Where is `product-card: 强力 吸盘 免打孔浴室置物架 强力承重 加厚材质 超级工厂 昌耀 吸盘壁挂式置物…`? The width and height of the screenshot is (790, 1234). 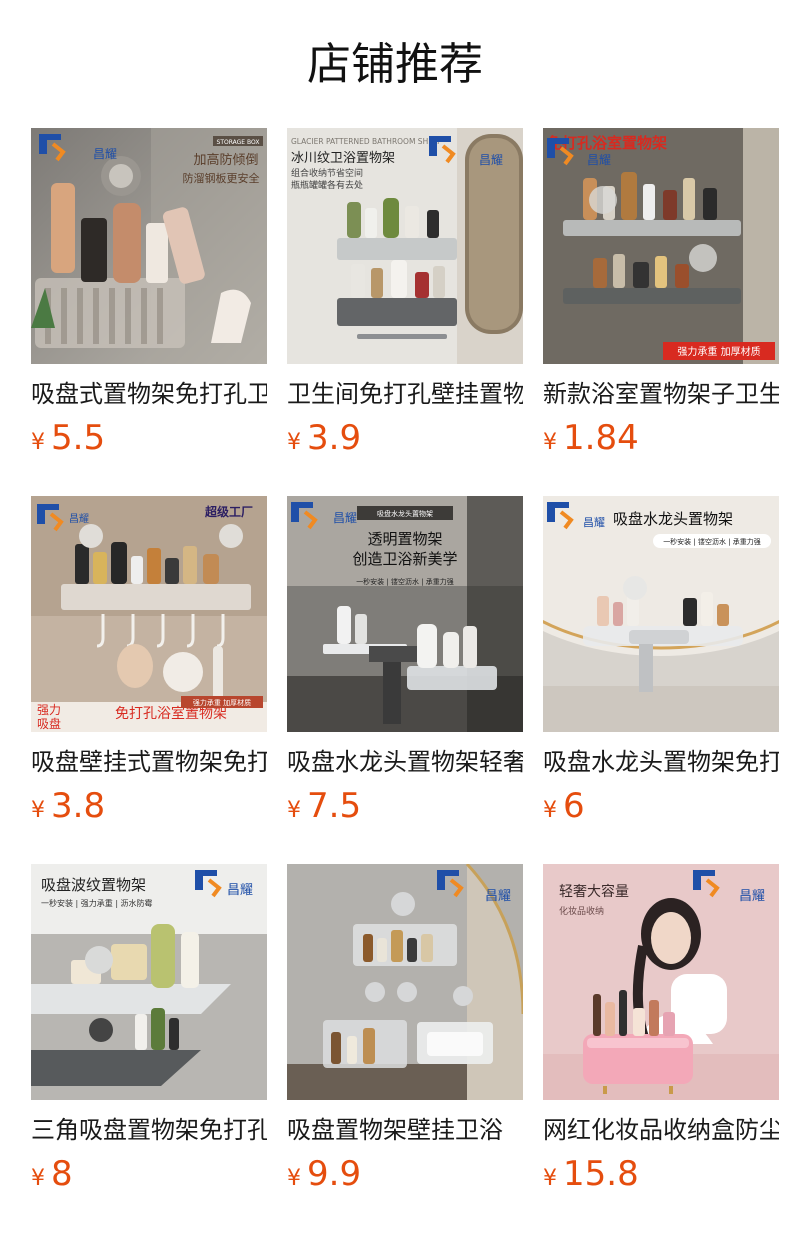
product-card: 强力 吸盘 免打孔浴室置物架 强力承重 加厚材质 超级工厂 昌耀 吸盘壁挂式置物… is located at coordinates (149, 661).